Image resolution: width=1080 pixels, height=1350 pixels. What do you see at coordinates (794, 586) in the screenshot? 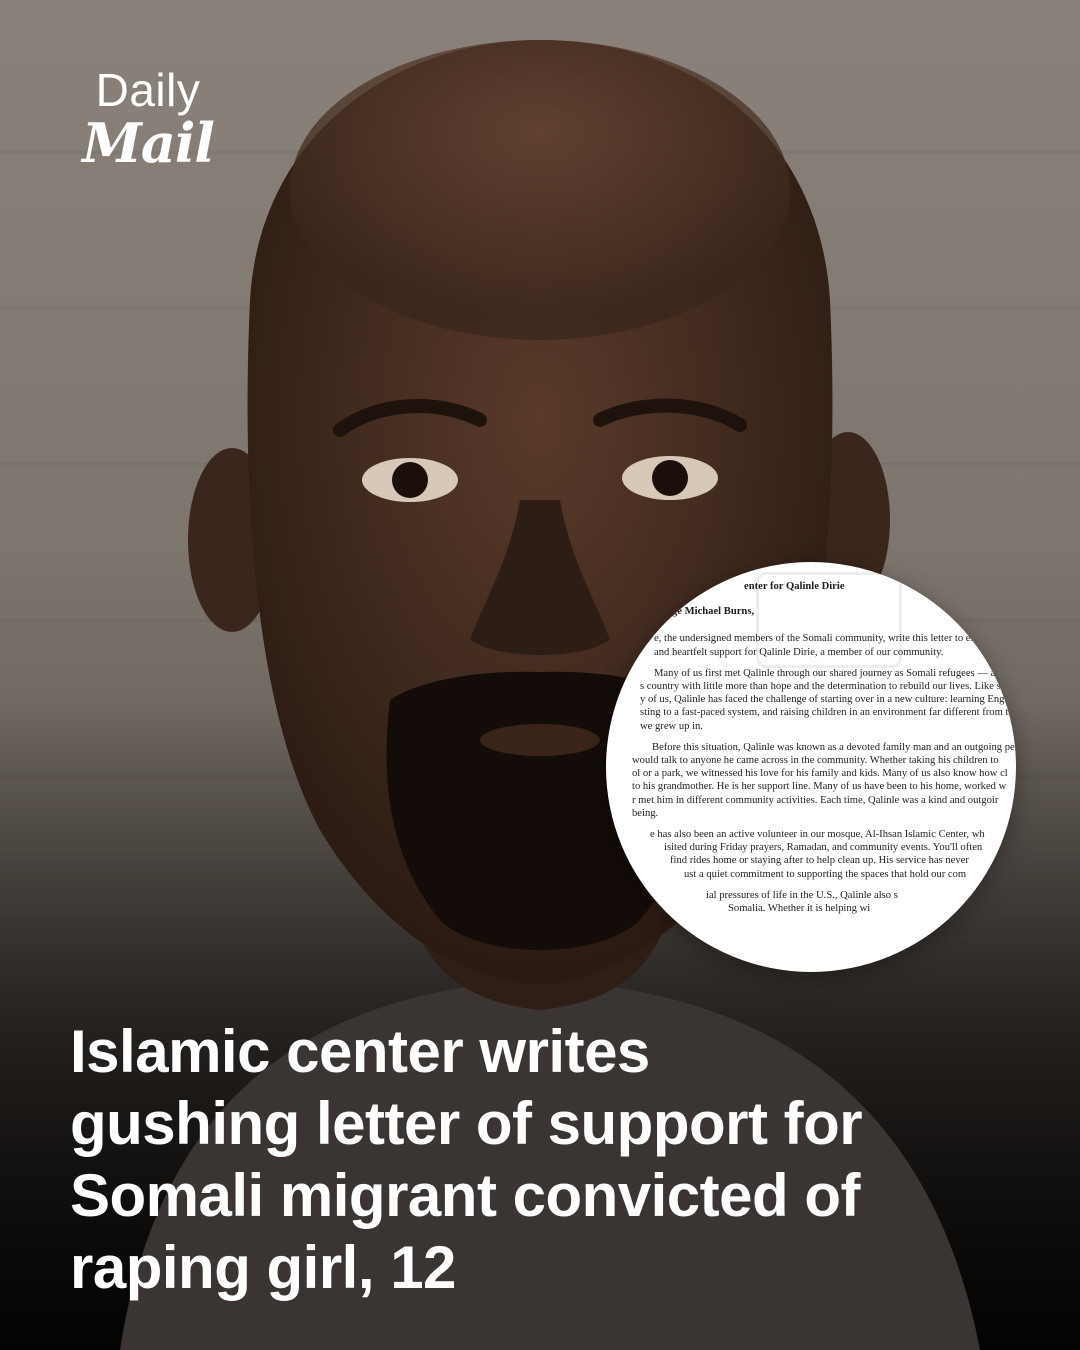
I see `letter-title: enter for Qalinle Dirie` at bounding box center [794, 586].